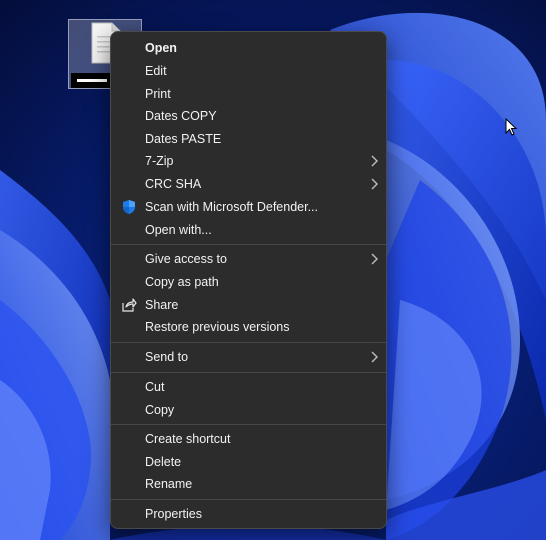  What do you see at coordinates (129, 305) in the screenshot?
I see `share-icon` at bounding box center [129, 305].